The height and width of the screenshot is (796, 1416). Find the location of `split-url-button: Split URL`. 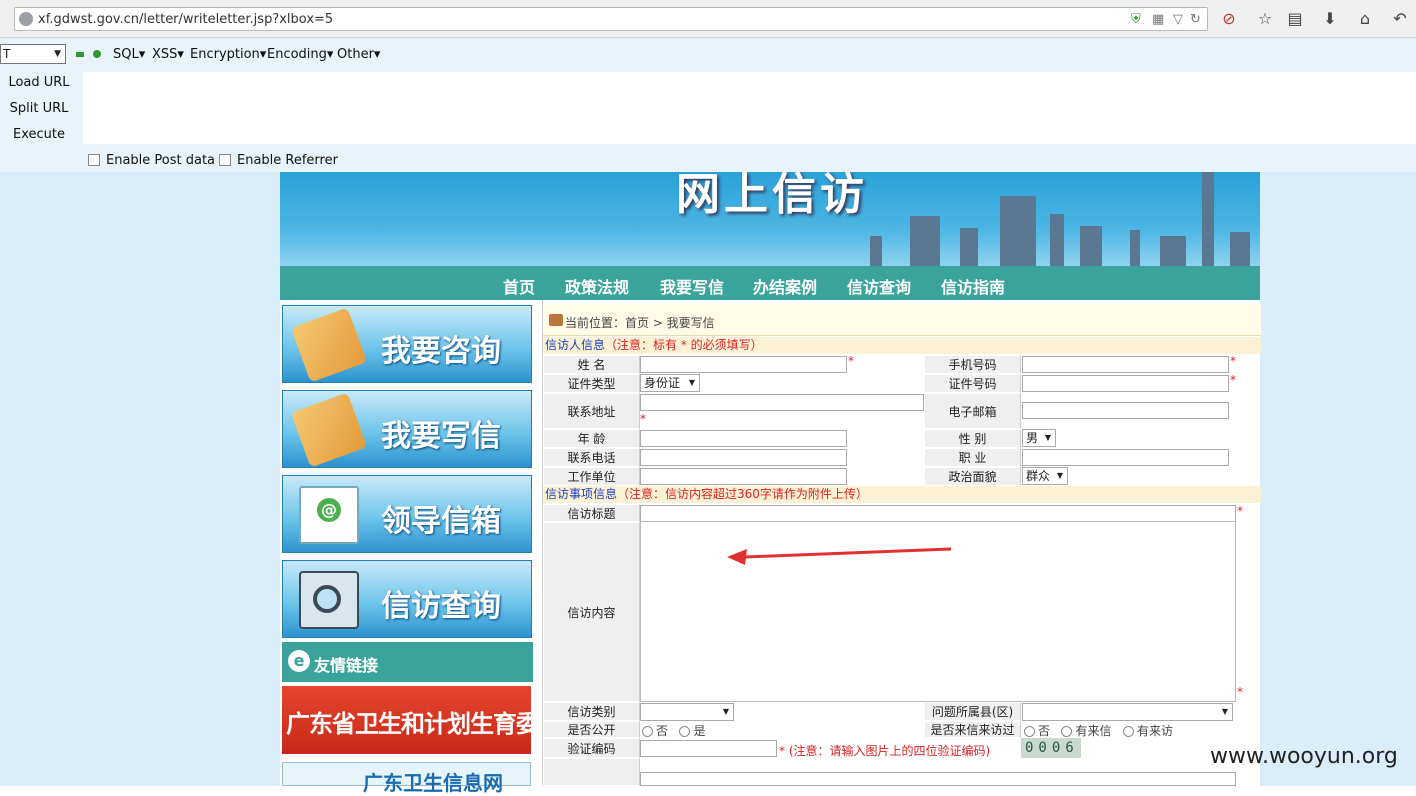

split-url-button: Split URL is located at coordinates (39, 108).